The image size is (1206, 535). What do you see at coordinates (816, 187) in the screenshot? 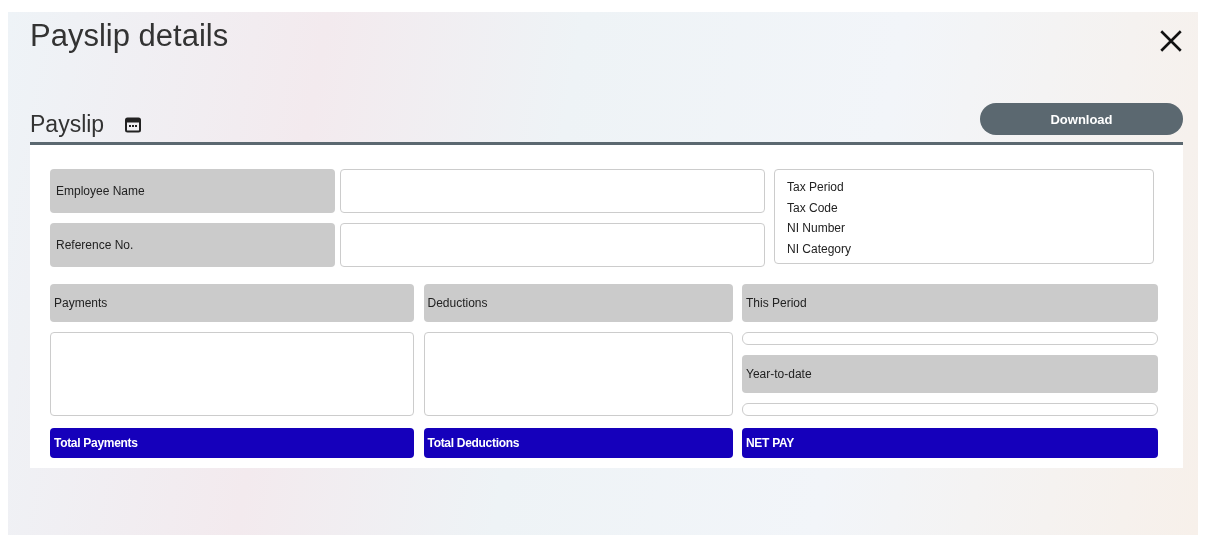
I see `info-label: Tax Period` at bounding box center [816, 187].